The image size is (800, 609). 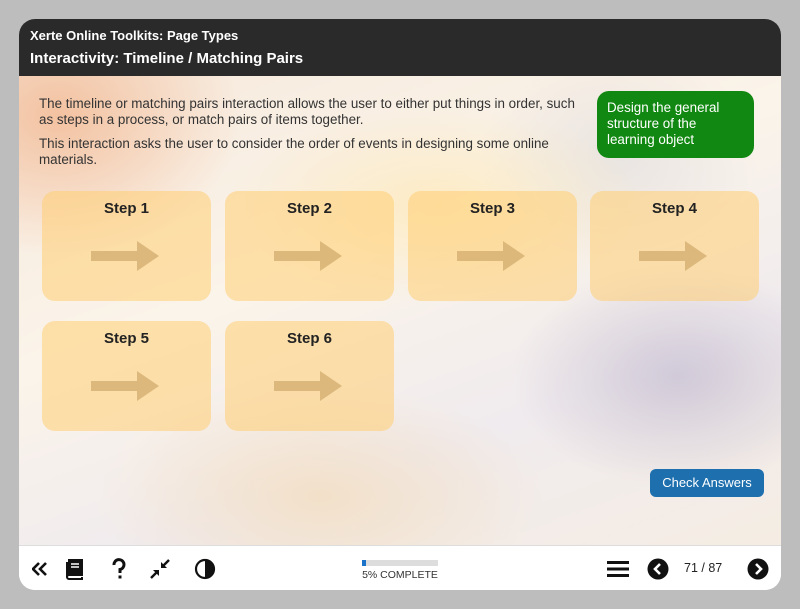 I want to click on step-drop-target-1: Step 1, so click(x=126, y=246).